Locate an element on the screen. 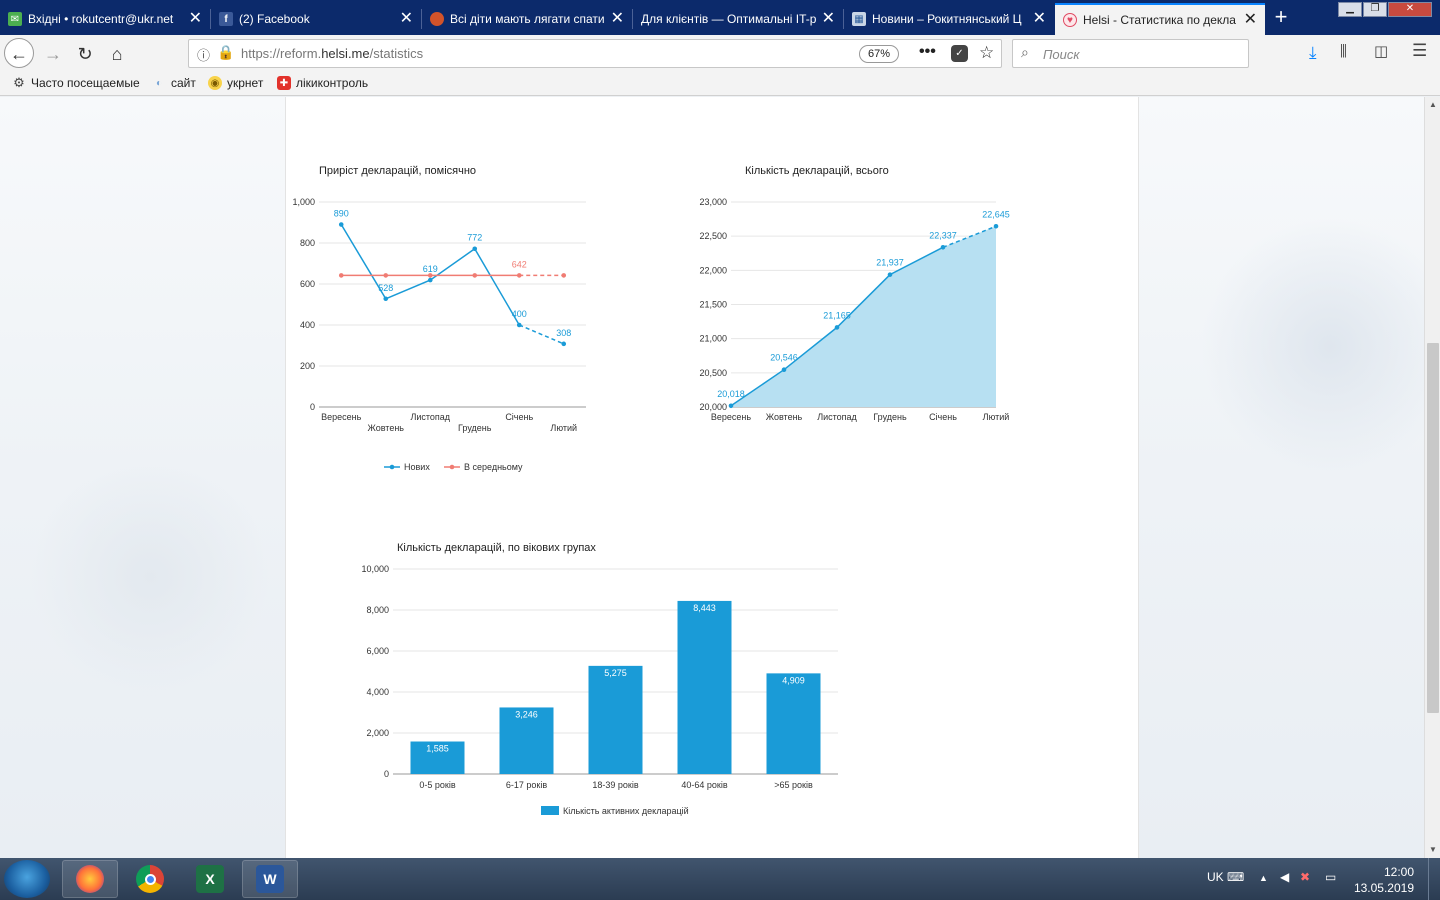 The image size is (1440, 900). keyboard-icon: ⌨ is located at coordinates (1235, 877).